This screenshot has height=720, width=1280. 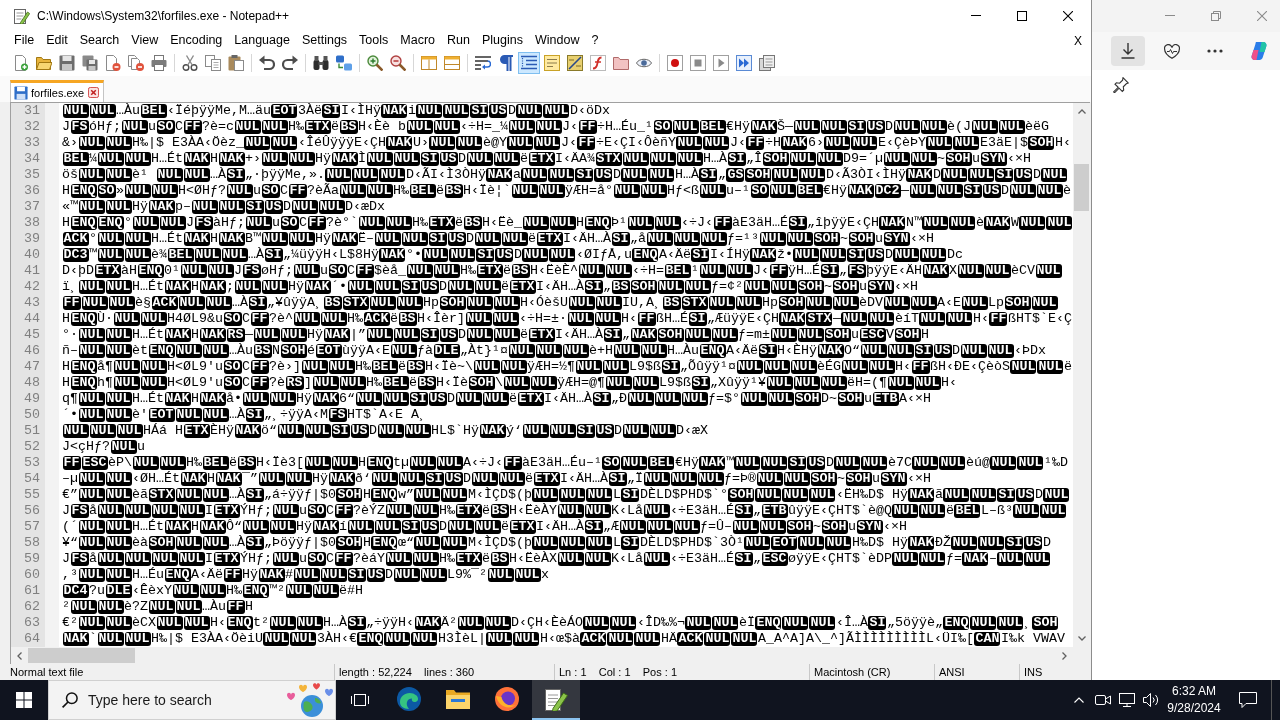 I want to click on menu-item: Search, so click(x=99, y=40).